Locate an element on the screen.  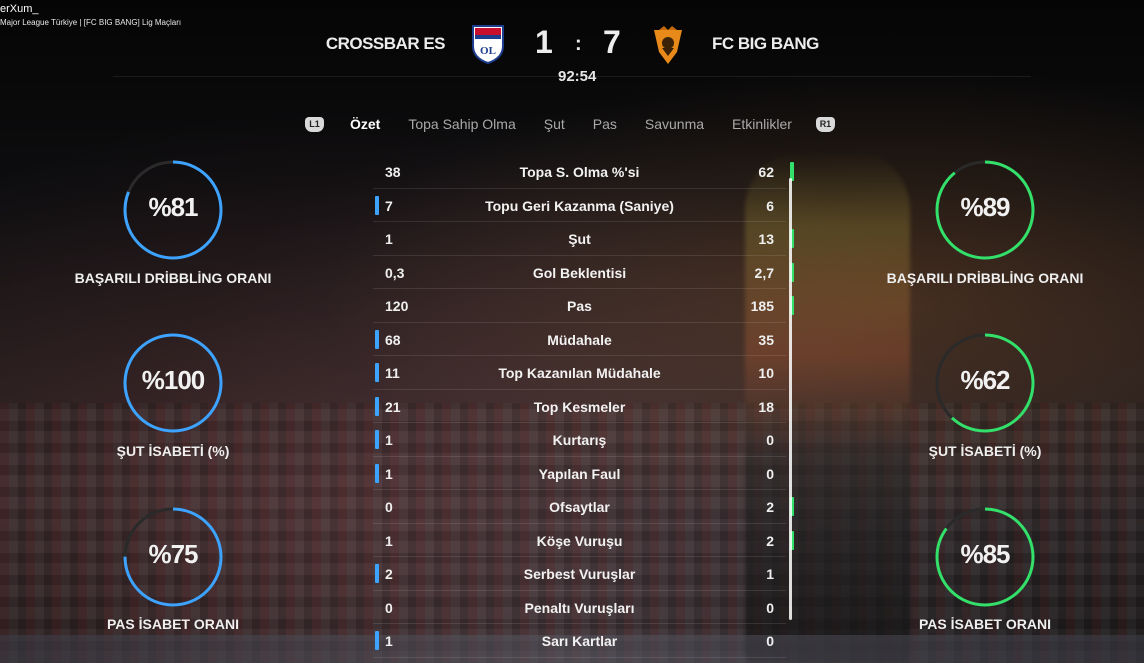
stats-scrollbar is located at coordinates (790, 399).